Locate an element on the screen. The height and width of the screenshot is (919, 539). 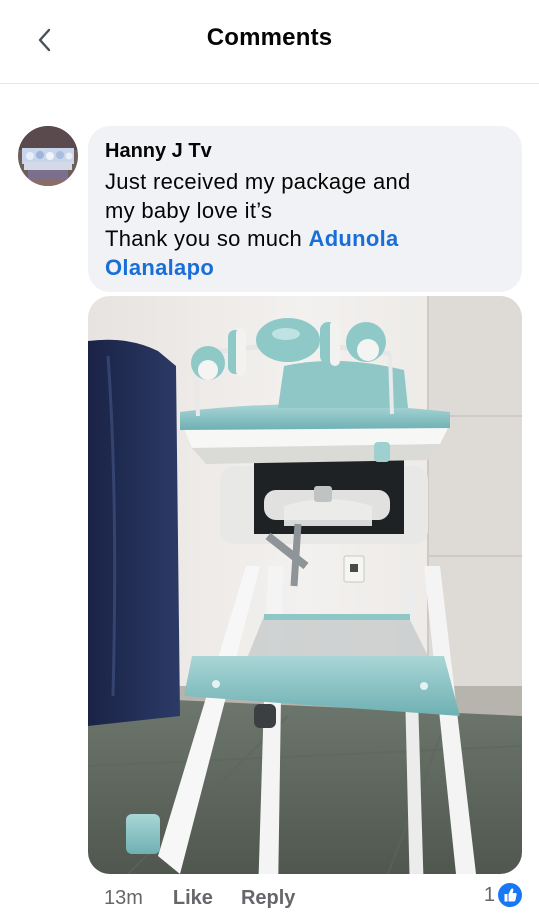
reaction-count: 1 is located at coordinates (489, 894).